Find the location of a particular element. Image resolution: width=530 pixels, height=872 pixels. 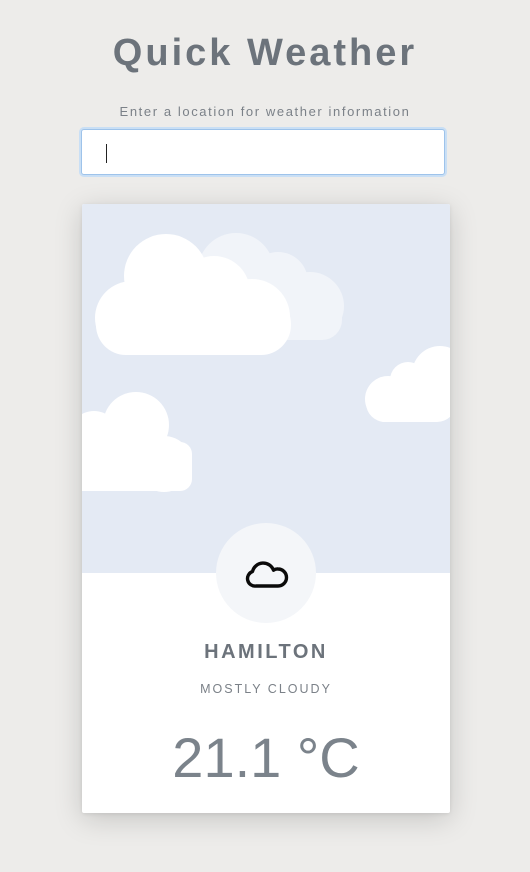

page-title: Quick Weather is located at coordinates (265, 53).